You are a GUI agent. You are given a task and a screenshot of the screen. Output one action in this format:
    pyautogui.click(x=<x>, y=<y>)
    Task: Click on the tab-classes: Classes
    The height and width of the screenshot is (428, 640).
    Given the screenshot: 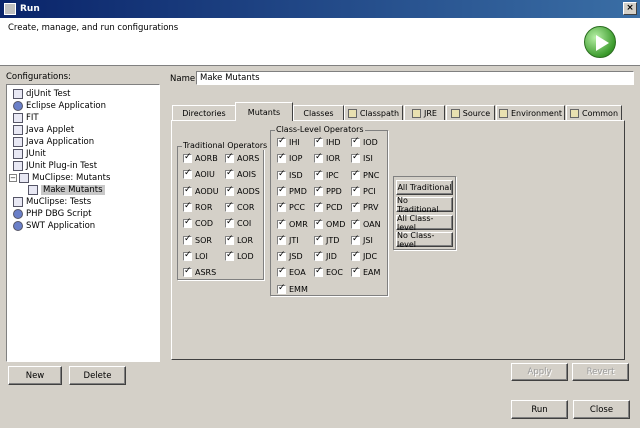 What is the action you would take?
    pyautogui.click(x=318, y=112)
    